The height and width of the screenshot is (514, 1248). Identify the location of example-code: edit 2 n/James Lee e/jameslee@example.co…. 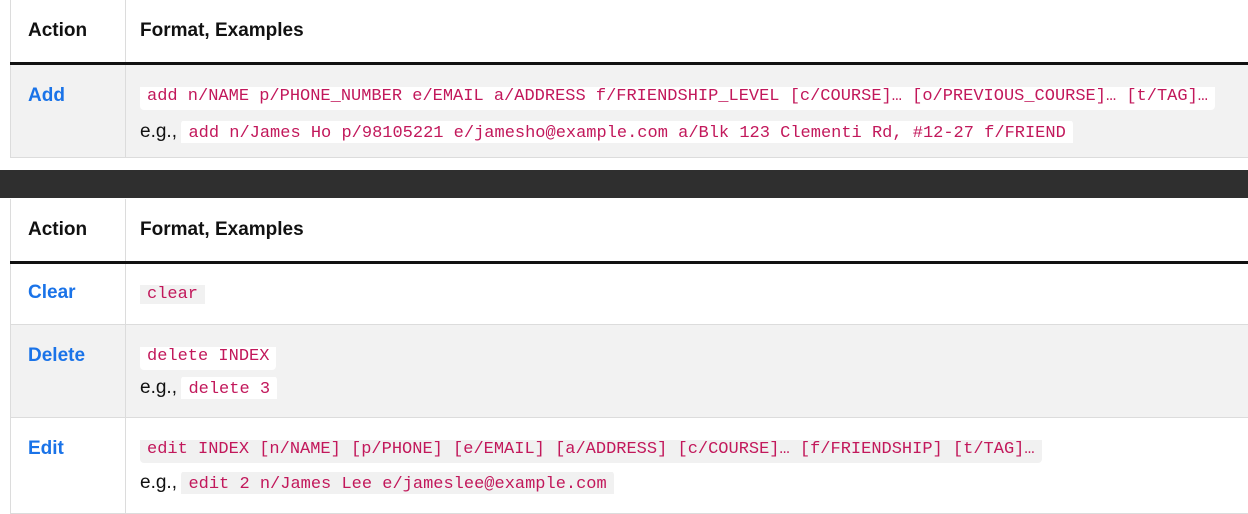
(397, 483).